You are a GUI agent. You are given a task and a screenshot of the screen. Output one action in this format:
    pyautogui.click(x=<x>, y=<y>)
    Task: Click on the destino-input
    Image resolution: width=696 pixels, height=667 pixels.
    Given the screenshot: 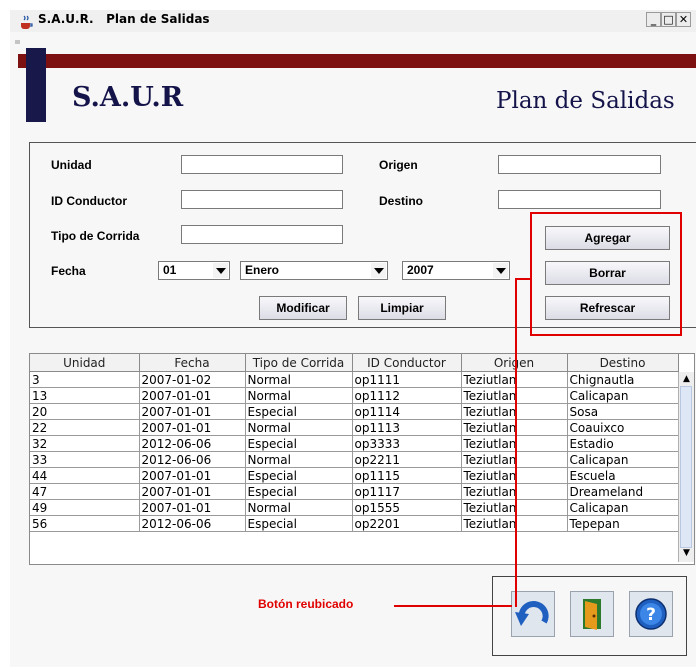 What is the action you would take?
    pyautogui.click(x=579, y=199)
    